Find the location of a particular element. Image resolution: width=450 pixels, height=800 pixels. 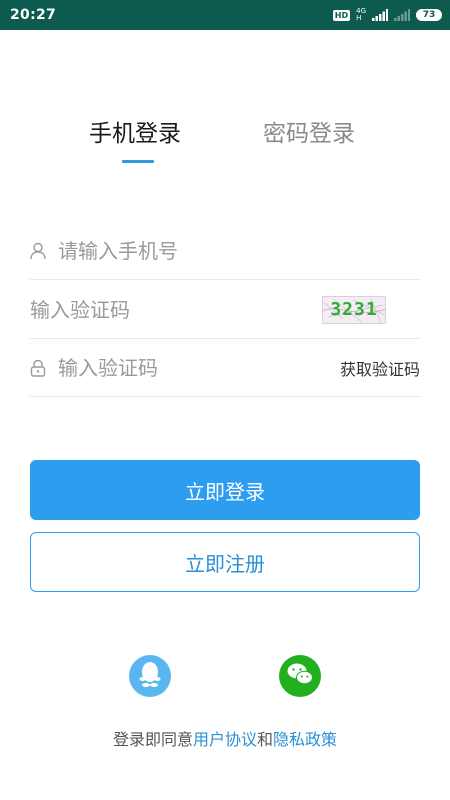

captcha-input is located at coordinates (176, 309).